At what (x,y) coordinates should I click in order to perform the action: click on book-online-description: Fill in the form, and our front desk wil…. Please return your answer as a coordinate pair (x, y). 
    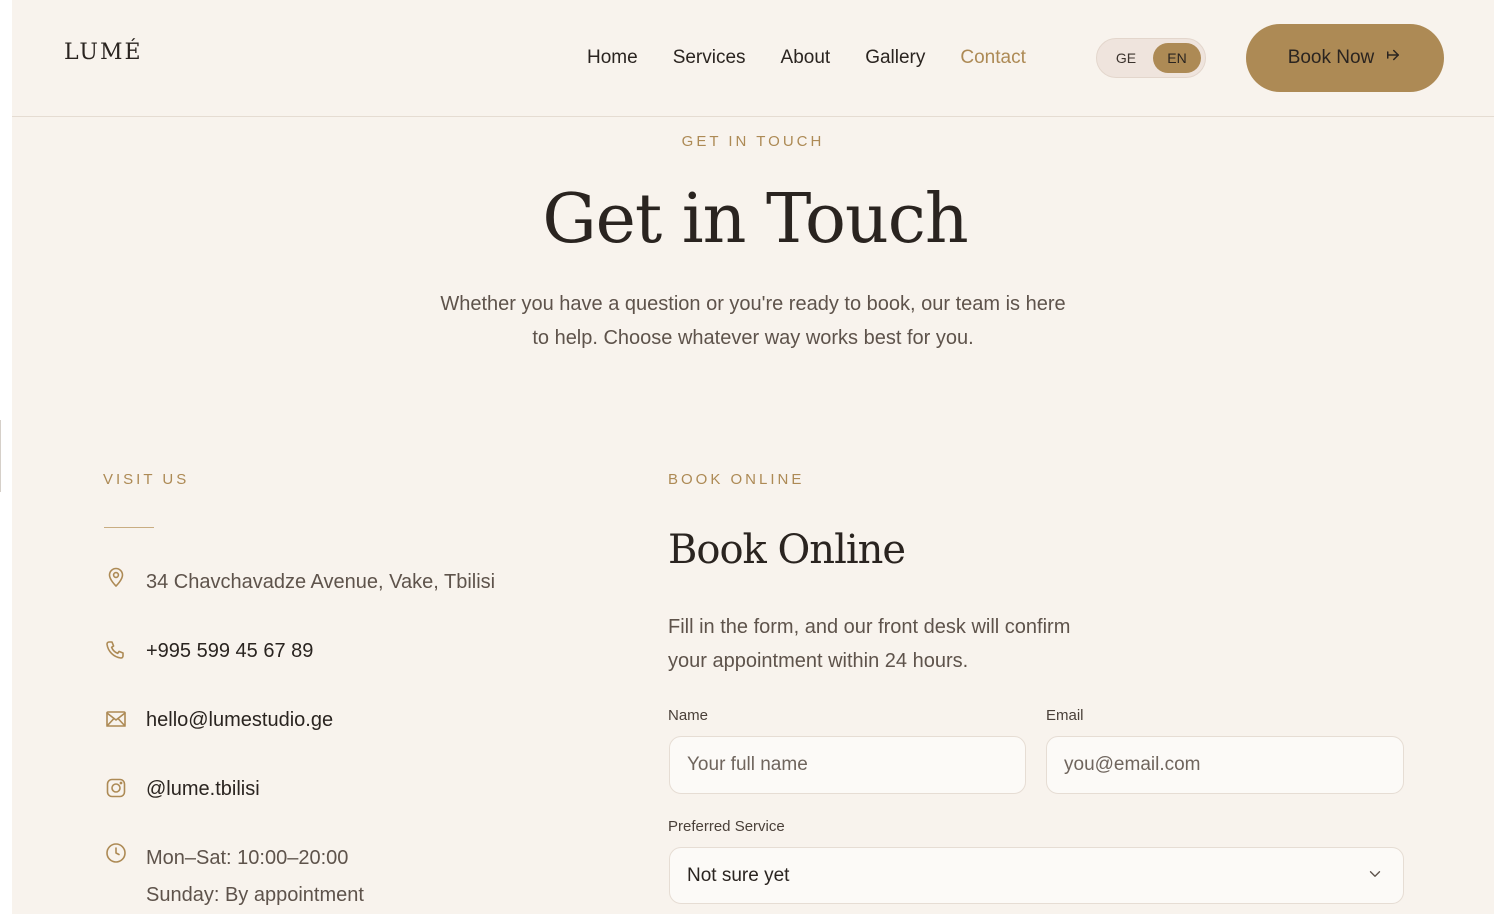
    Looking at the image, I should click on (869, 644).